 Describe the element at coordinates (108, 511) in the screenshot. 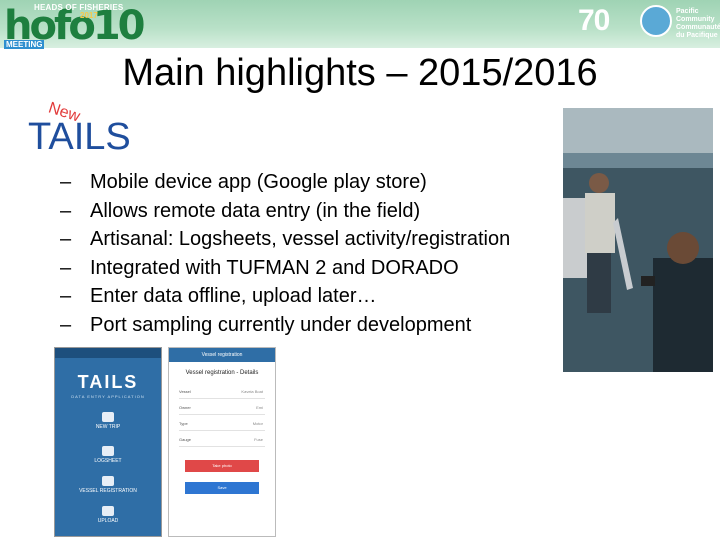

I see `upload-icon` at that location.